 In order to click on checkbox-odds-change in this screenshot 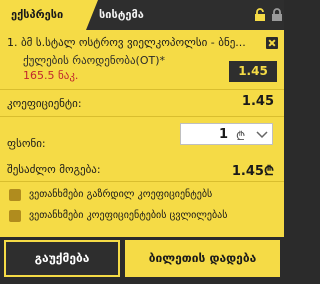, I will do `click(15, 216)`.